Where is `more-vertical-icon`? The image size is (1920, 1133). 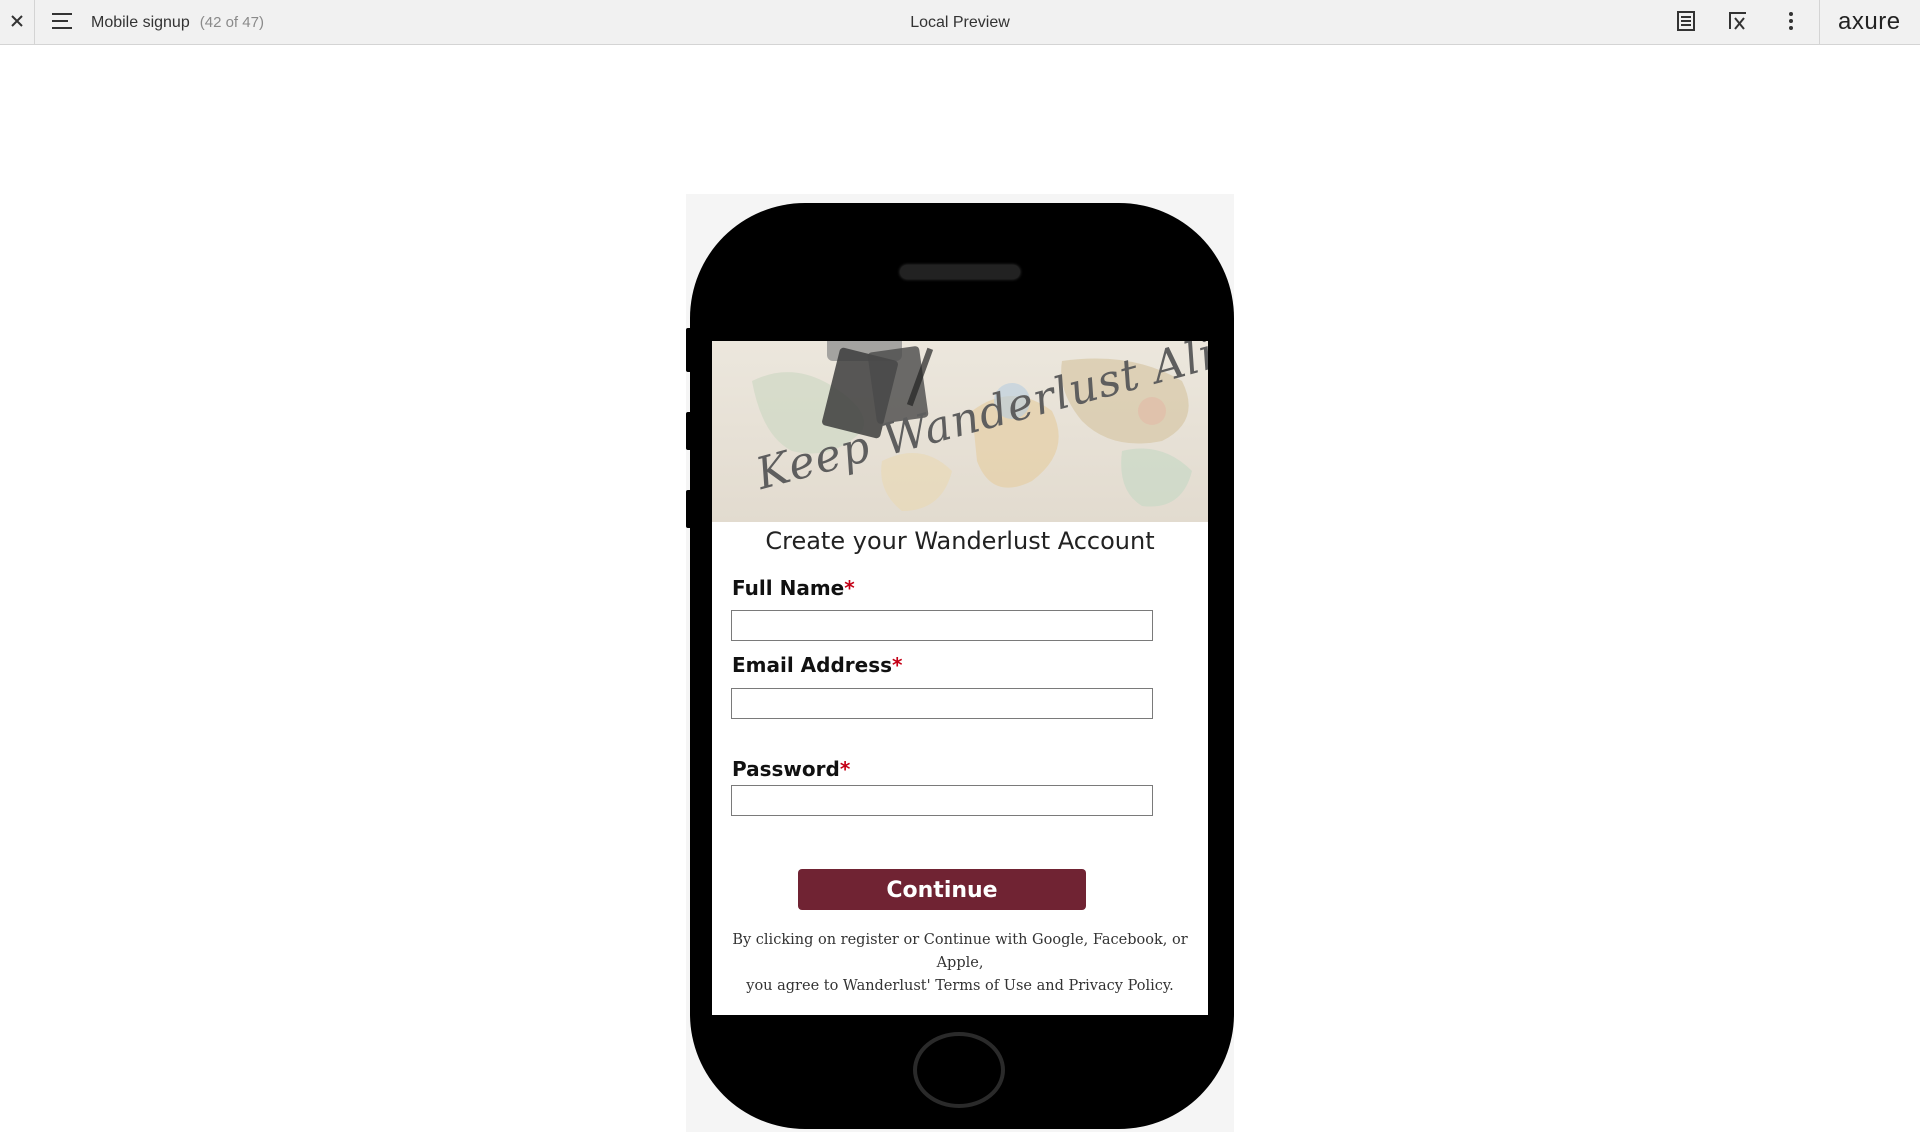
more-vertical-icon is located at coordinates (1791, 23).